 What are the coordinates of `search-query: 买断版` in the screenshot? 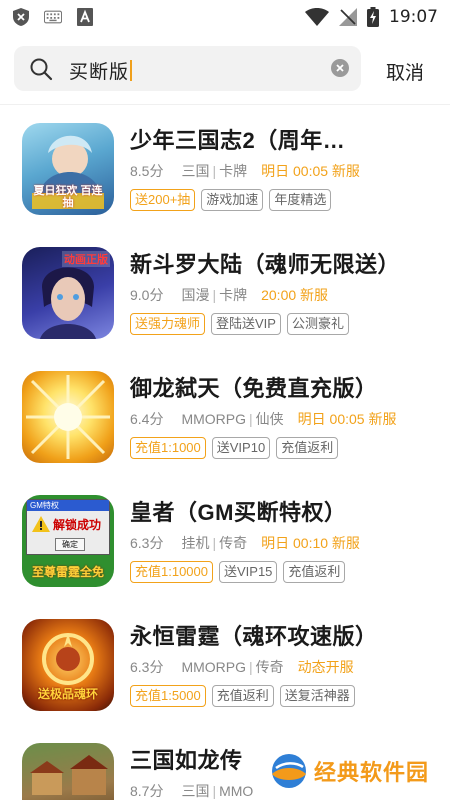 It's located at (101, 70).